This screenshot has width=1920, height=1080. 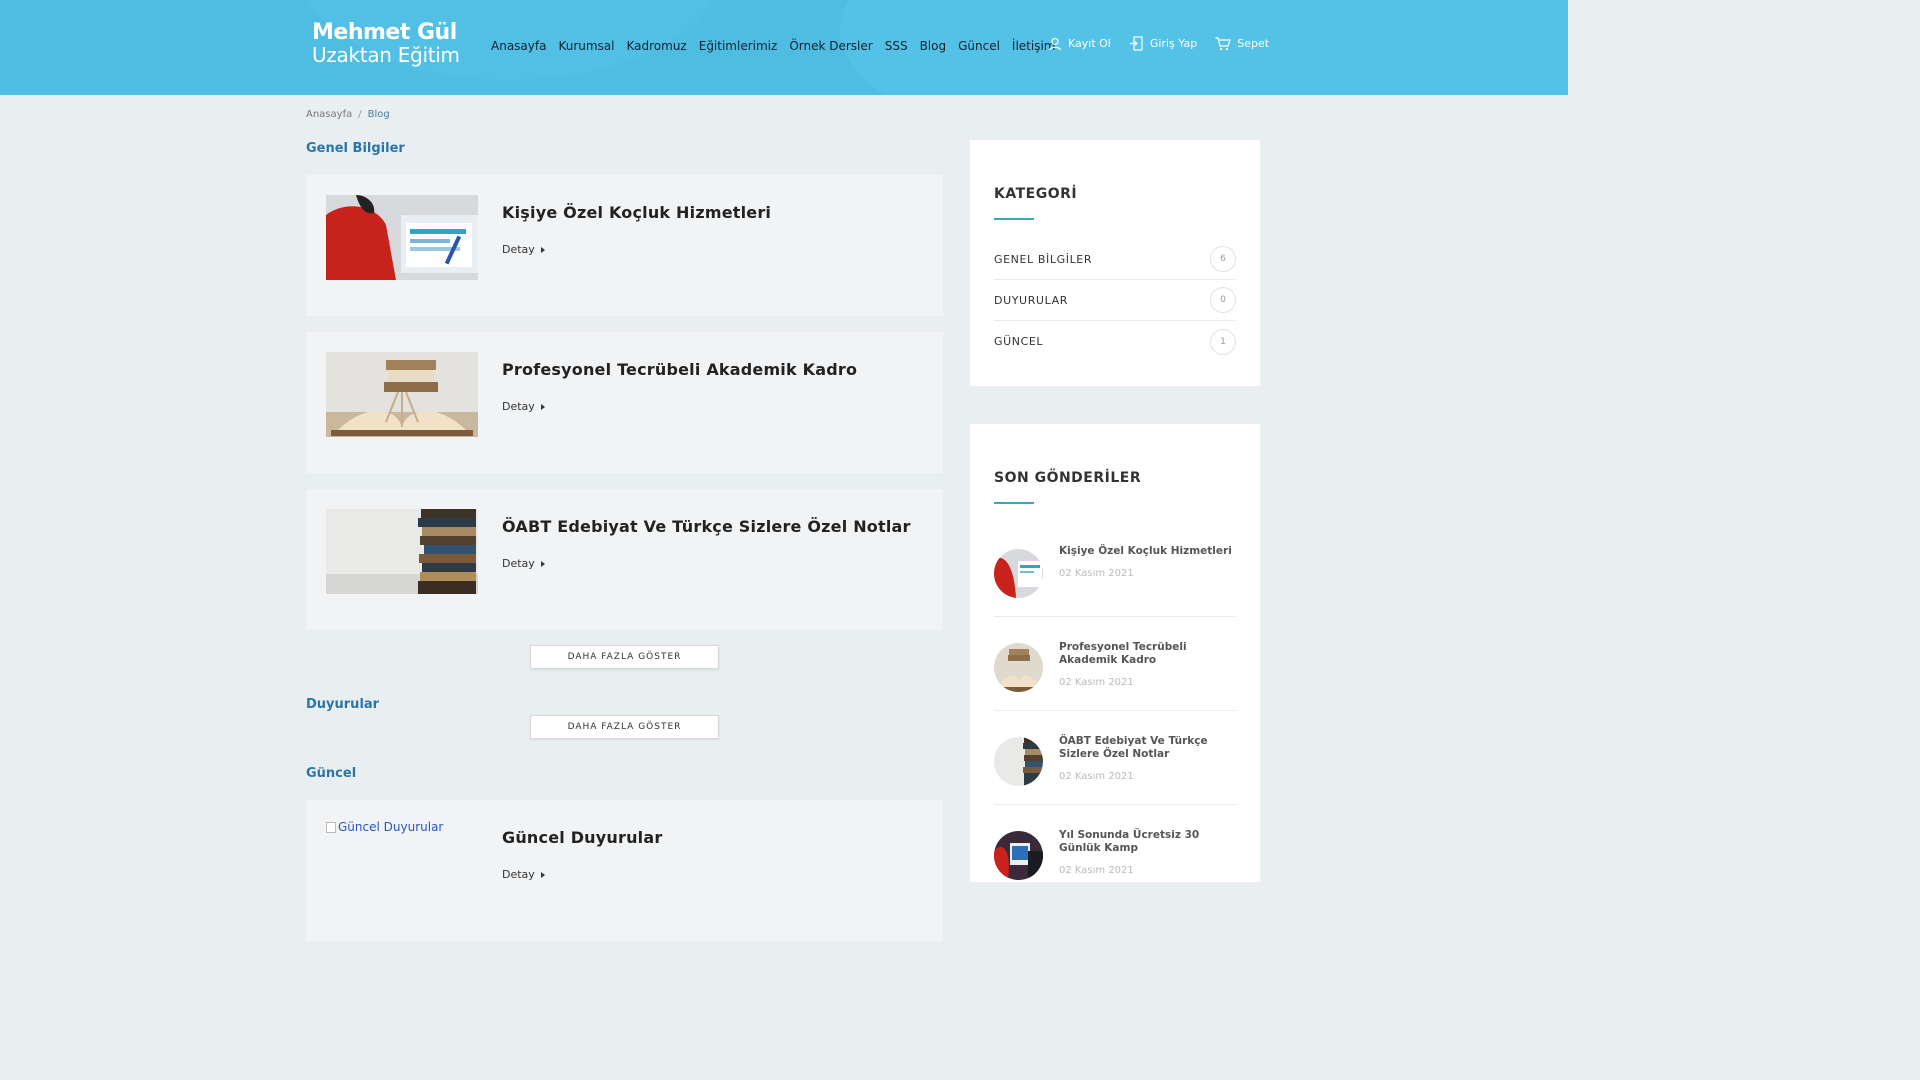 What do you see at coordinates (1089, 43) in the screenshot?
I see `register-label: Kayıt Ol` at bounding box center [1089, 43].